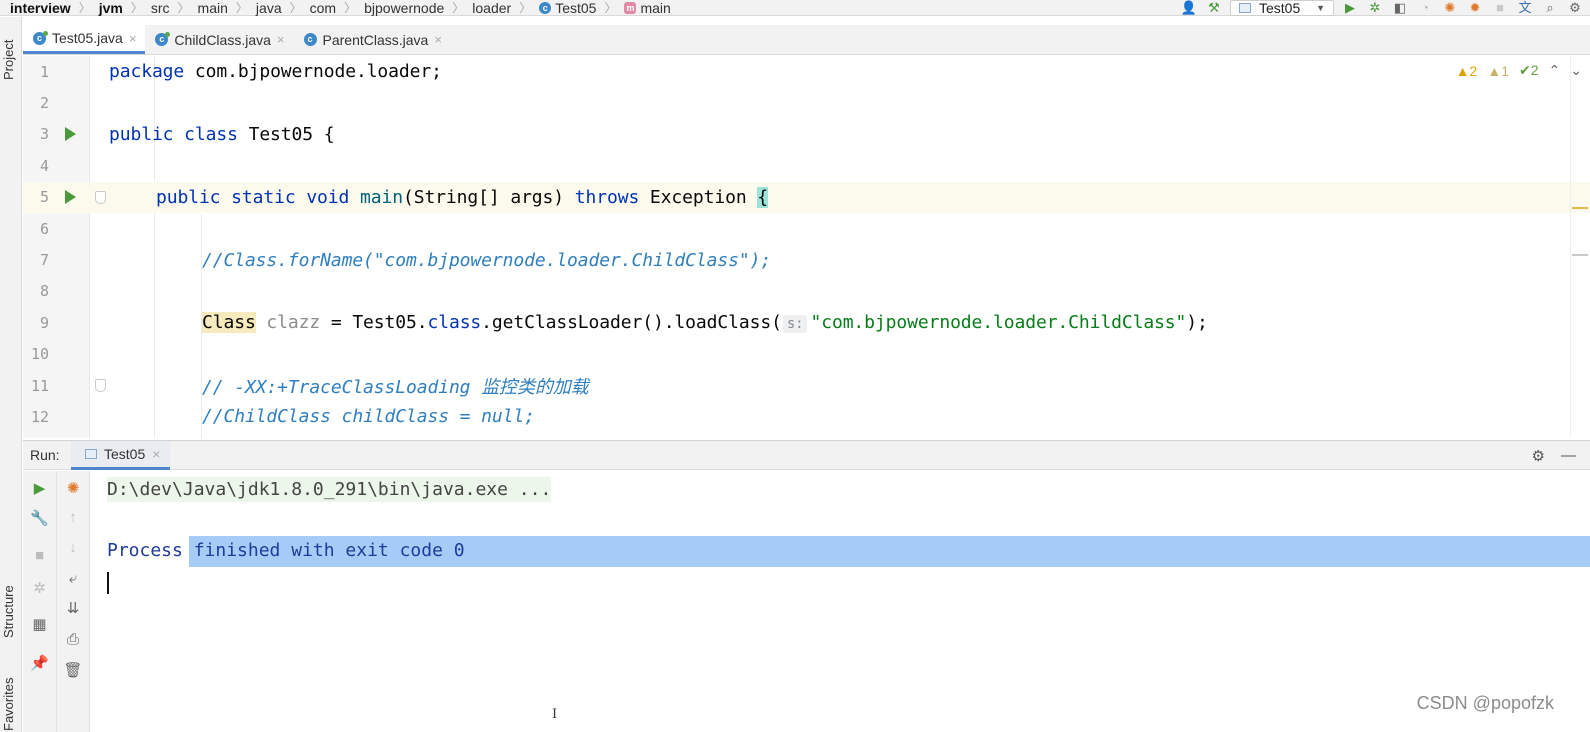  What do you see at coordinates (1189, 8) in the screenshot?
I see `user-icon: 👤` at bounding box center [1189, 8].